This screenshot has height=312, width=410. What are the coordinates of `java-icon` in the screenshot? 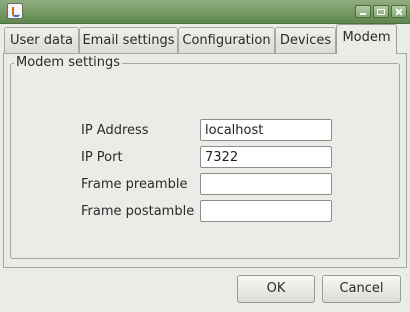 It's located at (15, 11).